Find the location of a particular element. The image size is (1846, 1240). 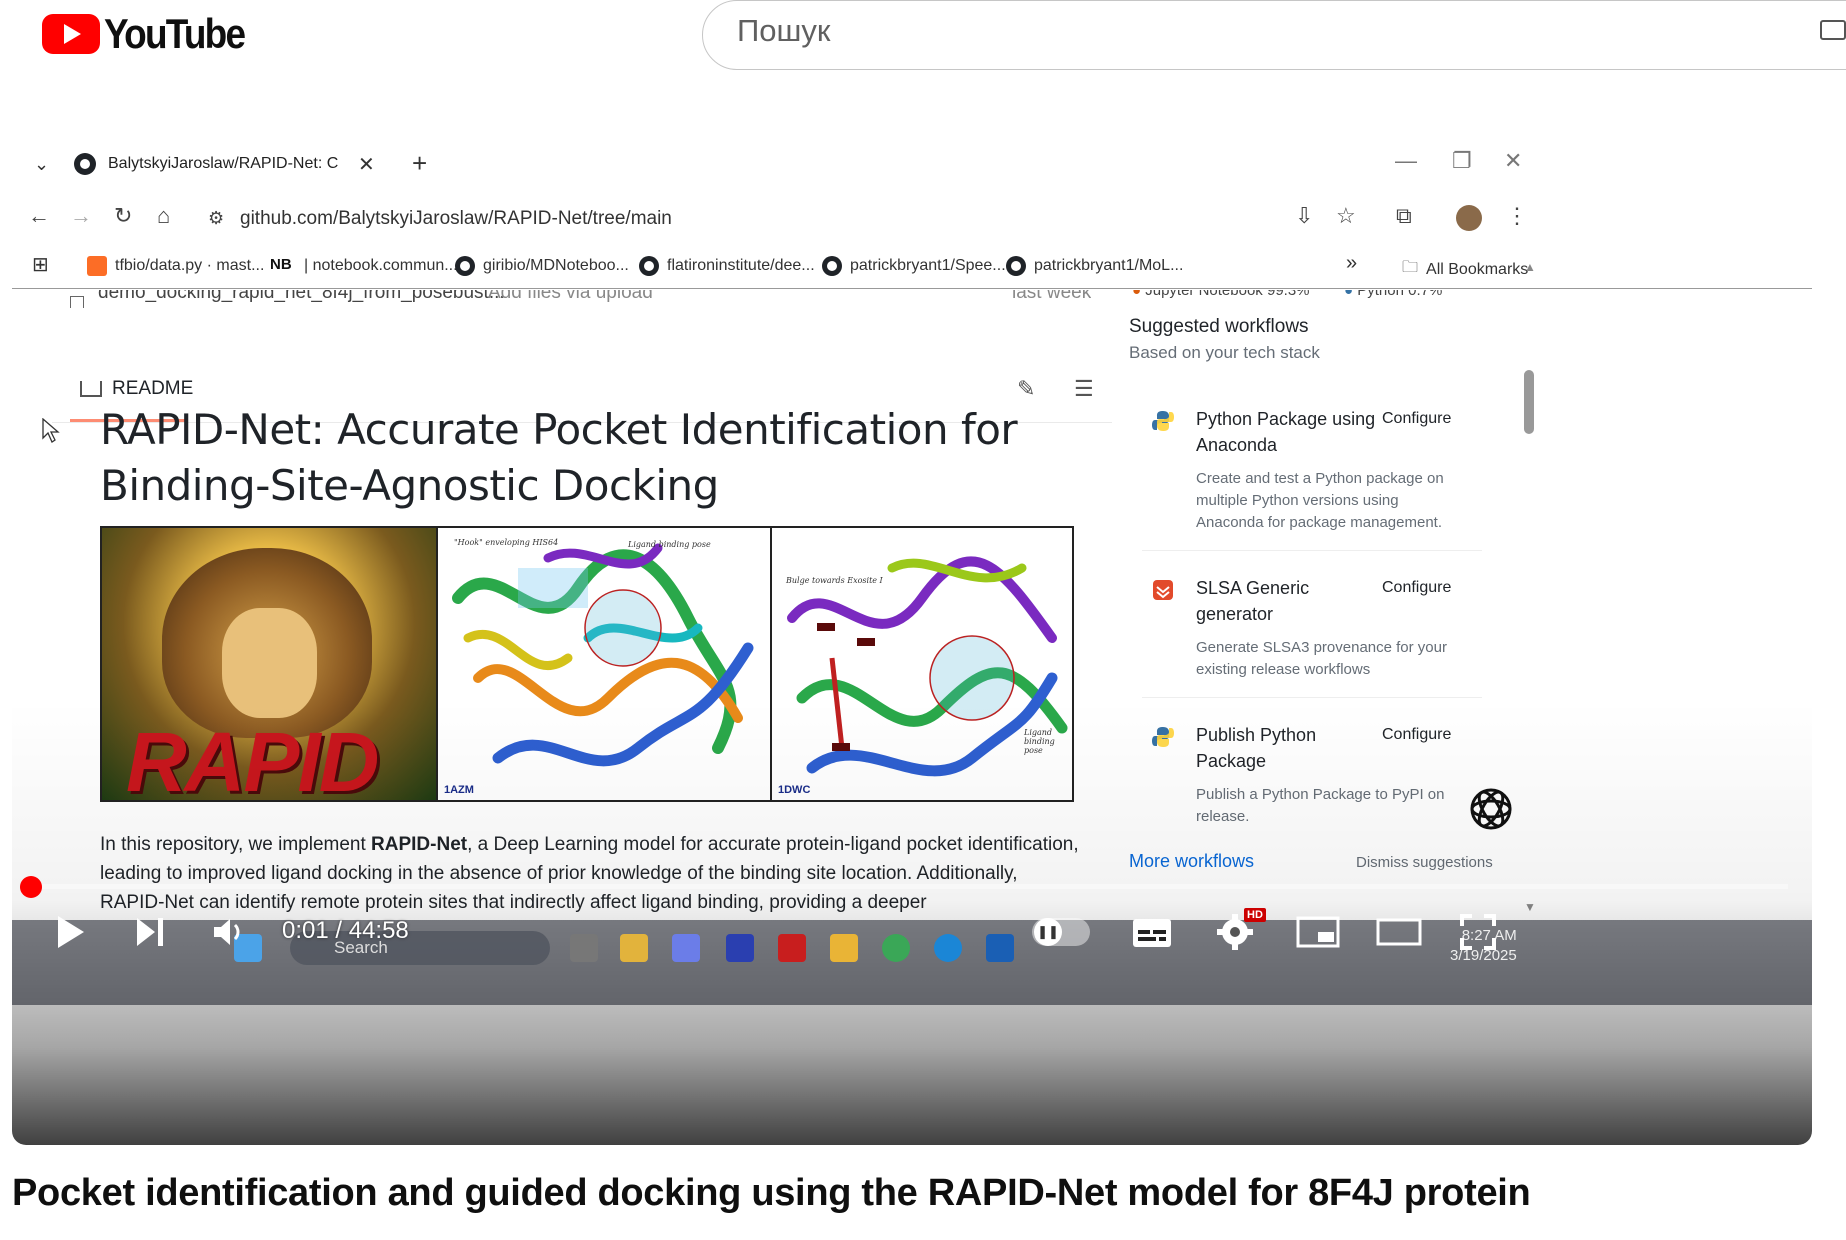

annotation-hook: "Hook" enveloping HIS64 is located at coordinates (506, 542).